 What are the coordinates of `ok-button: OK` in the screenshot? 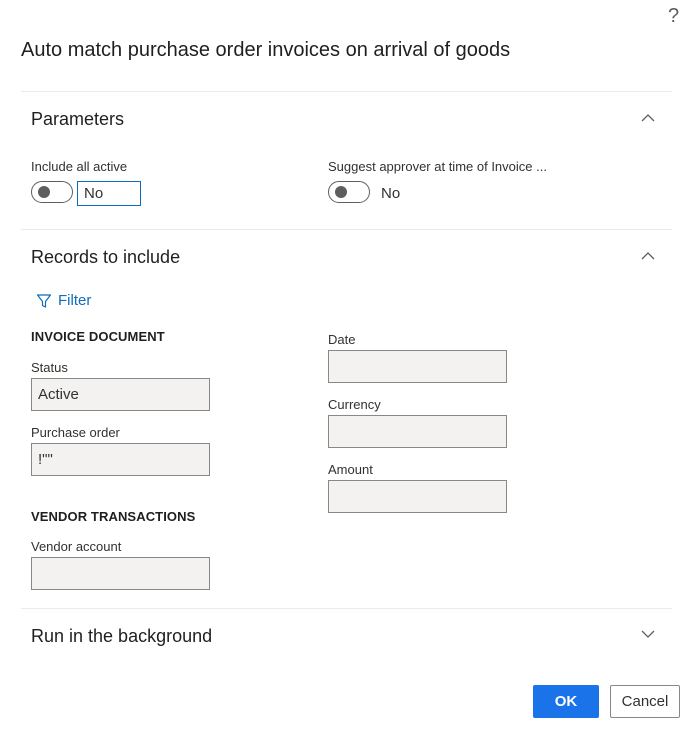 It's located at (566, 701).